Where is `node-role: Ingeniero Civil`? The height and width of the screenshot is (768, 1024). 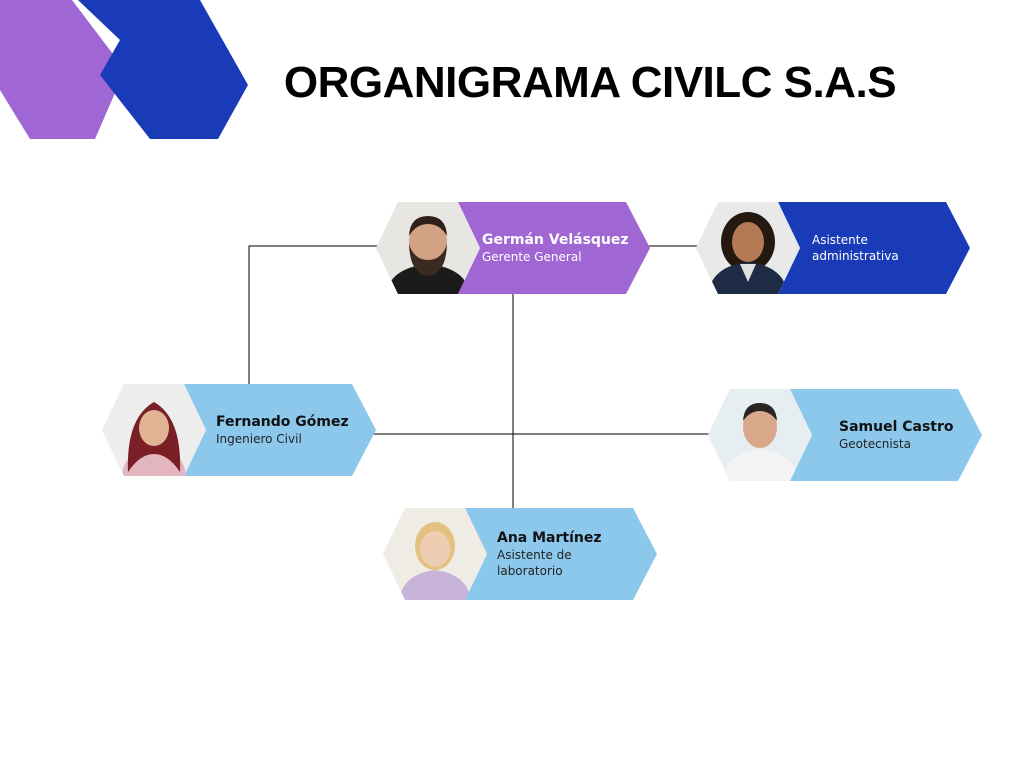 node-role: Ingeniero Civil is located at coordinates (259, 439).